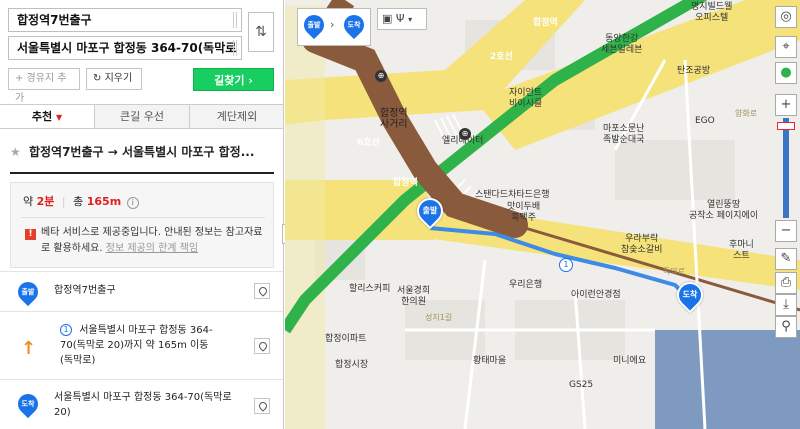 This screenshot has height=429, width=800. I want to click on map-label-officetel: 명지빌드웰 오피스텔, so click(712, 12).